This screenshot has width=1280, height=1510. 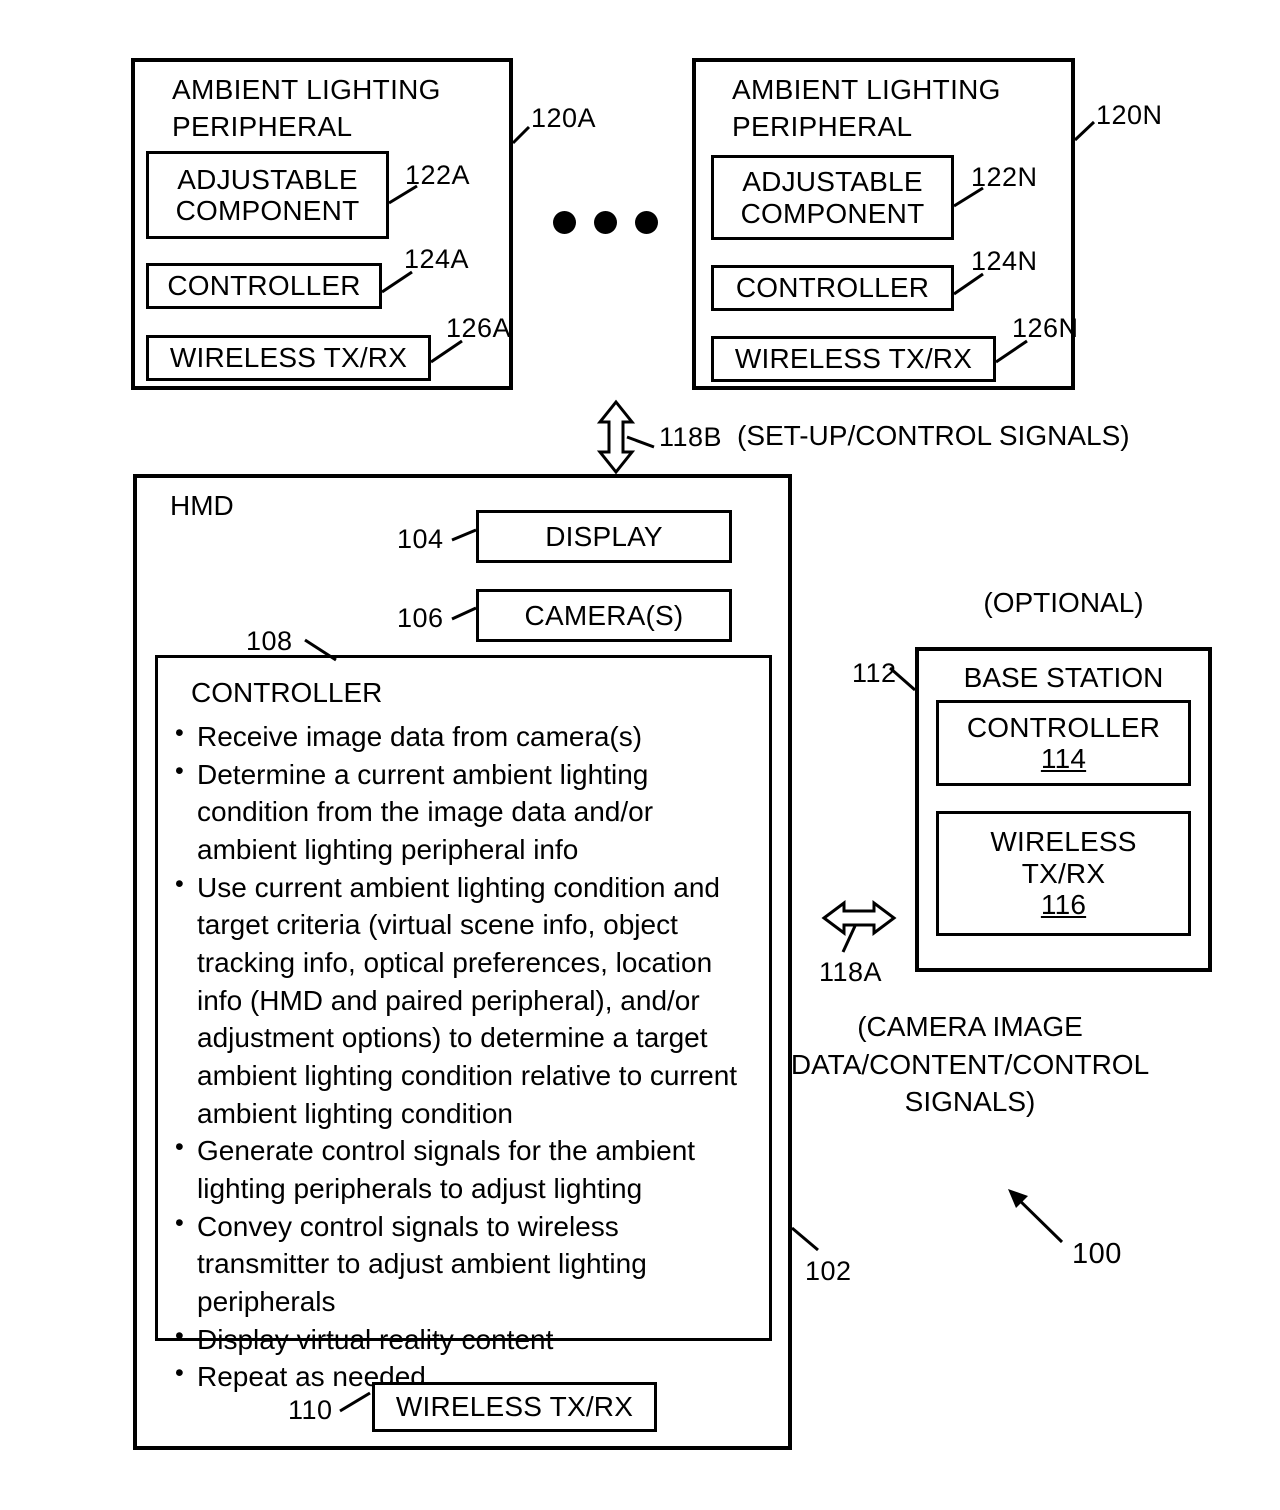 I want to click on ref-122a: 122A, so click(x=438, y=175).